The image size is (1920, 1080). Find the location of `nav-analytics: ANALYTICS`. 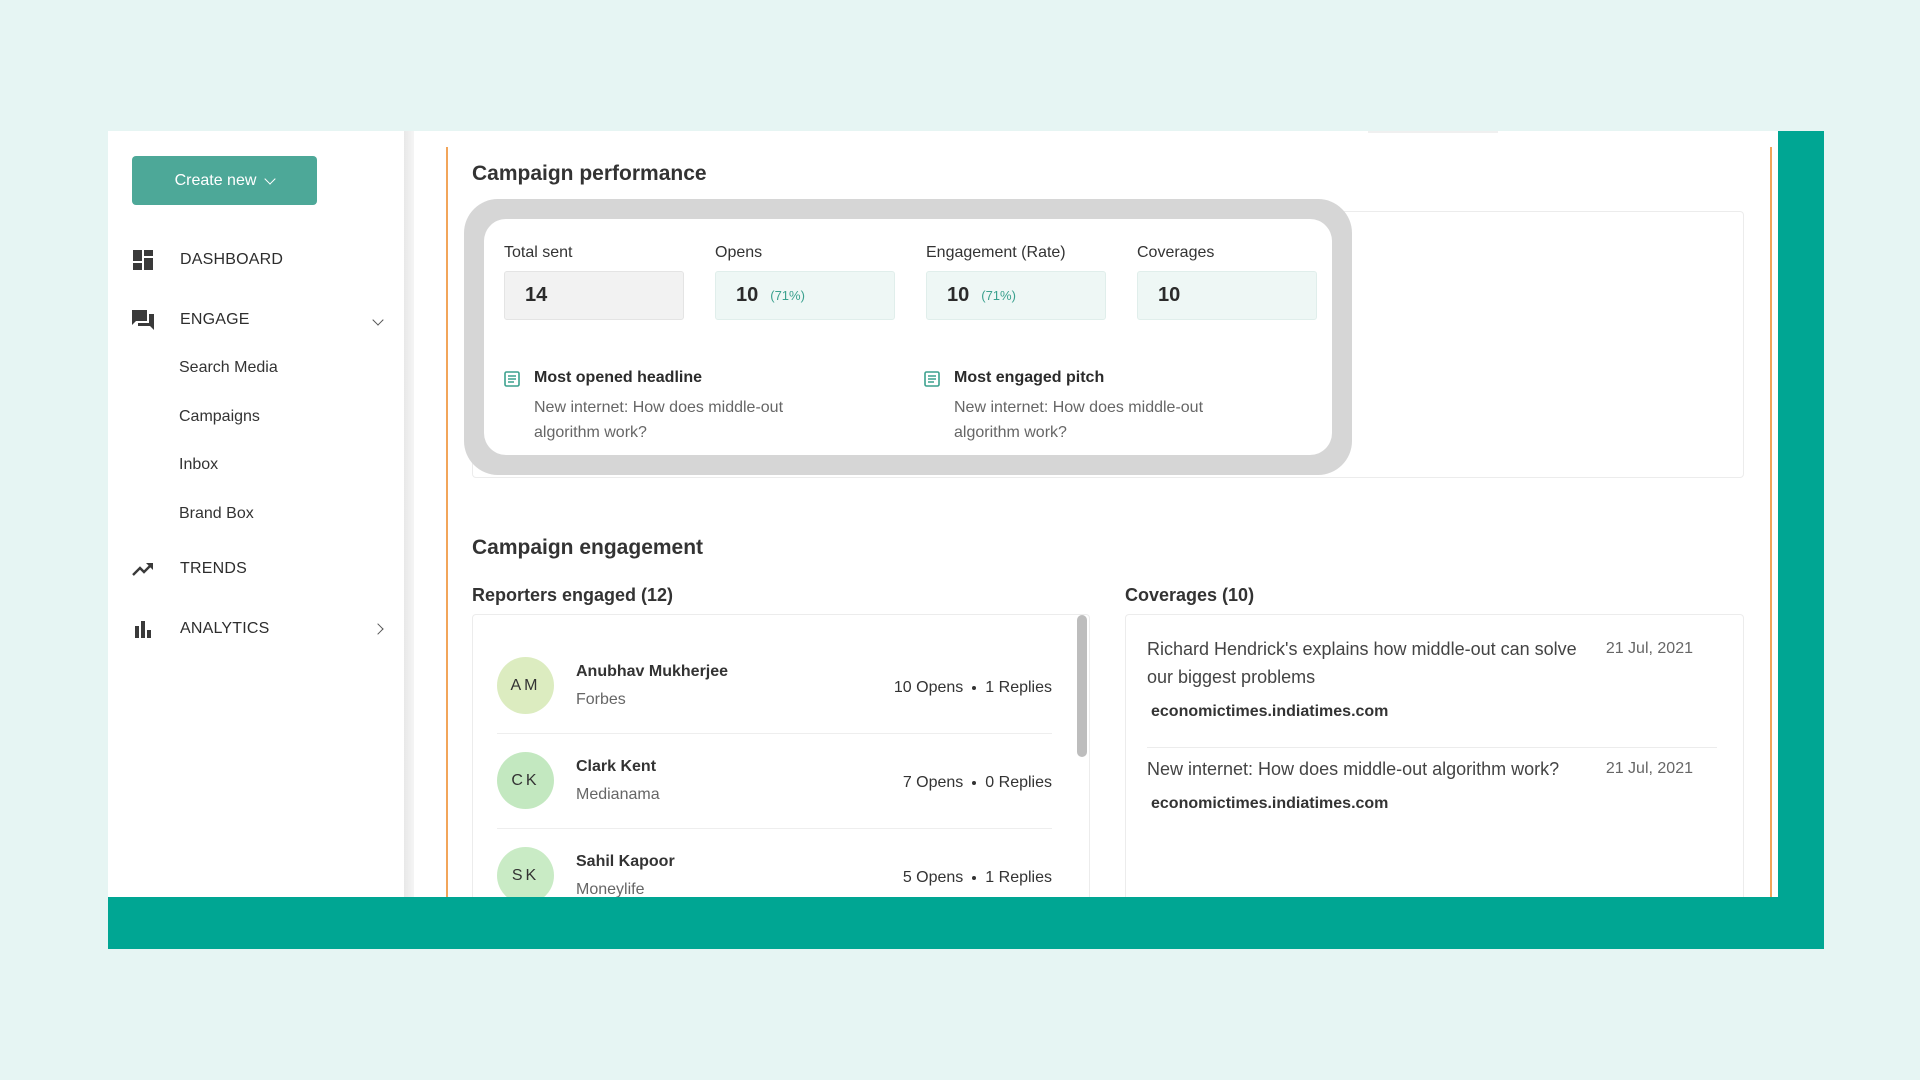

nav-analytics: ANALYTICS is located at coordinates (258, 629).